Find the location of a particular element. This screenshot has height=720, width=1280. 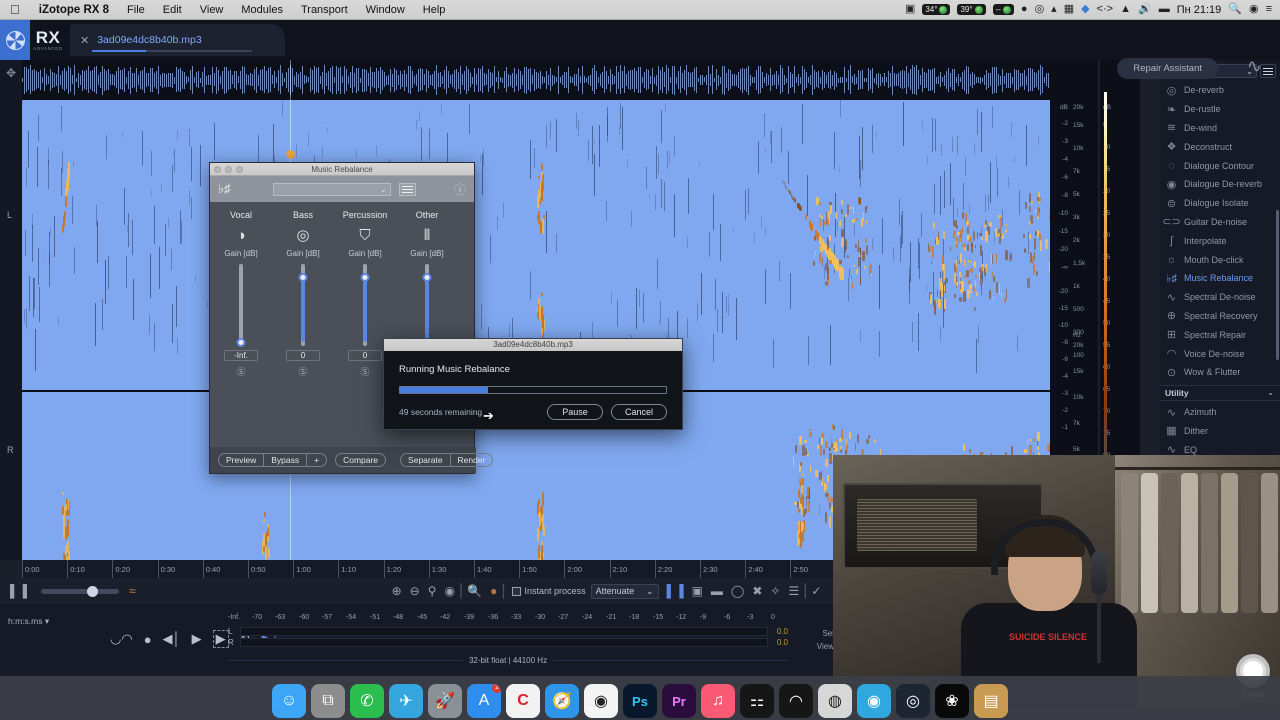

spectrogram-toggle-icon: ≈ is located at coordinates (132, 591).